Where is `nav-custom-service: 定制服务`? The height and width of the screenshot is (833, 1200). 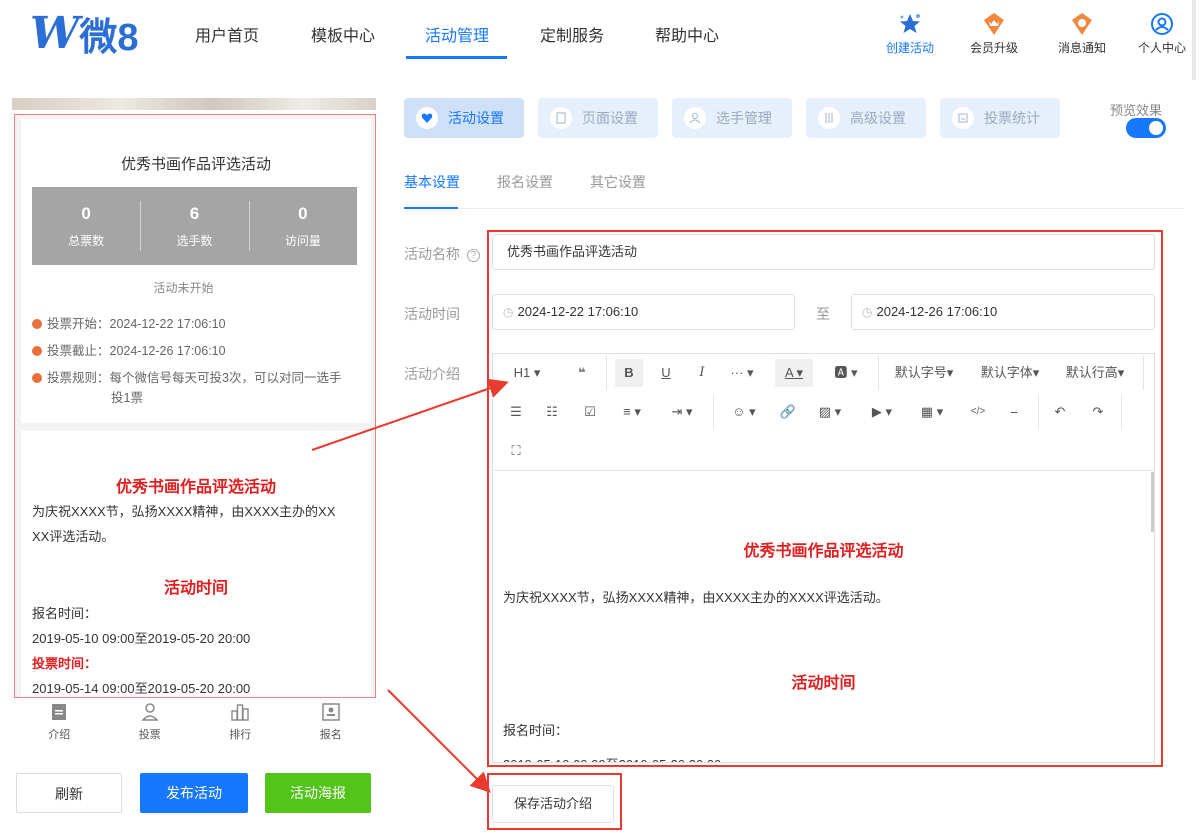
nav-custom-service: 定制服务 is located at coordinates (572, 34).